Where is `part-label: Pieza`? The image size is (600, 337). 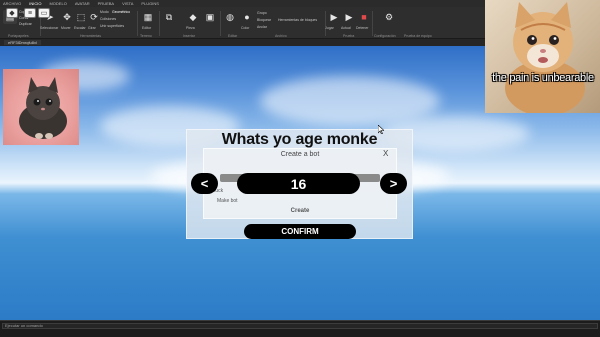 part-label: Pieza is located at coordinates (190, 28).